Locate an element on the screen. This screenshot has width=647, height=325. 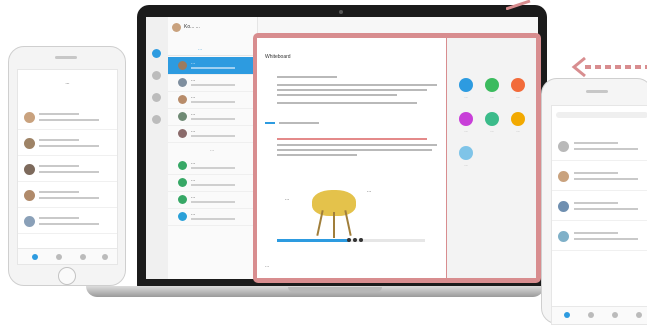
right-phone-tabbar is located at coordinates (599, 315).